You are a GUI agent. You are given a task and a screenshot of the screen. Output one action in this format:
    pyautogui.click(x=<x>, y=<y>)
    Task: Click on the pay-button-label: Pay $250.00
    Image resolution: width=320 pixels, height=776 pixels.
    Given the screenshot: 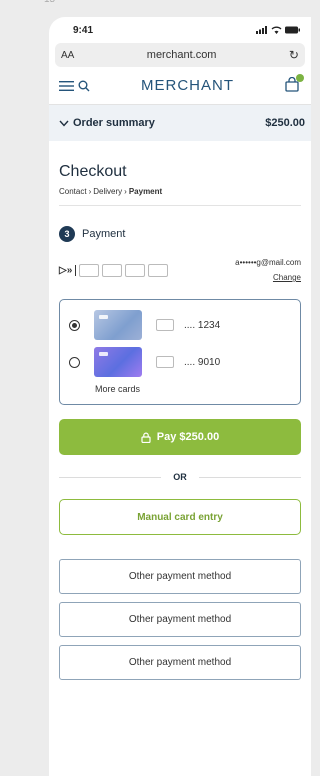 What is the action you would take?
    pyautogui.click(x=188, y=437)
    